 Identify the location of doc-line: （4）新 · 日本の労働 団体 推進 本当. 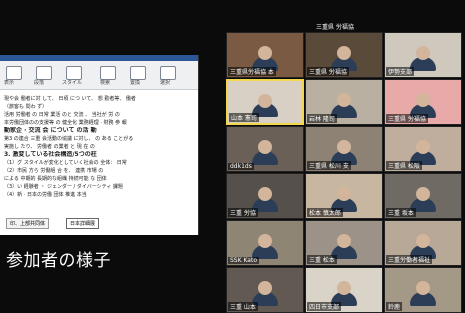
(45, 195).